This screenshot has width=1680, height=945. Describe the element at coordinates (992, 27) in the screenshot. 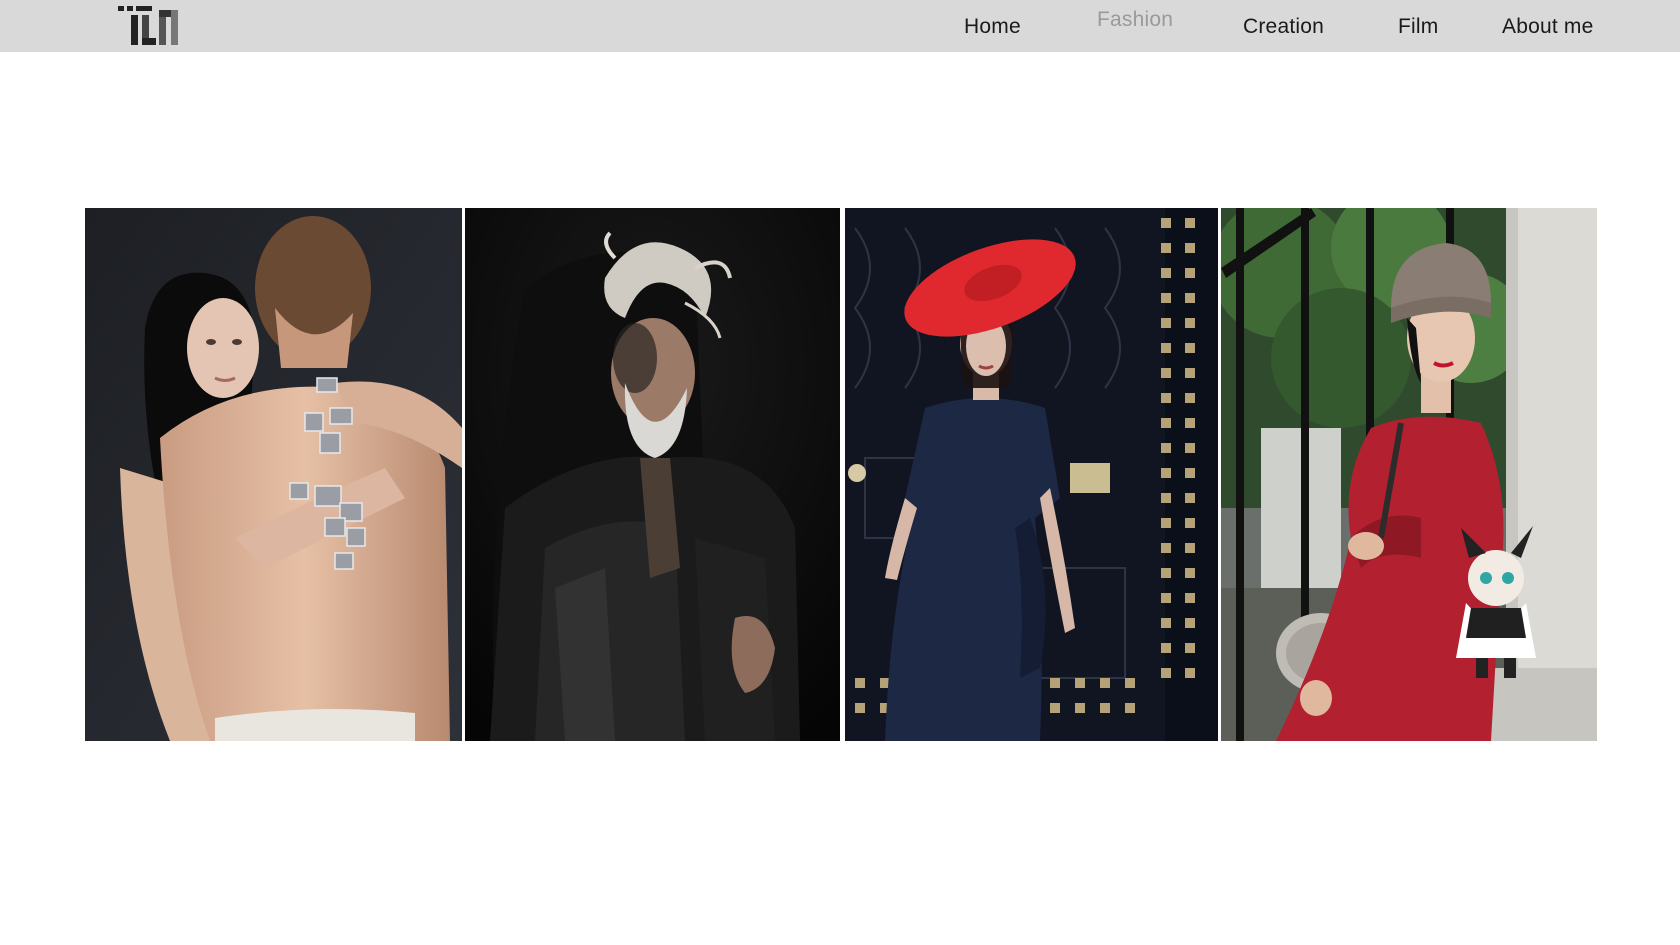

I see `nav-home: Home` at that location.